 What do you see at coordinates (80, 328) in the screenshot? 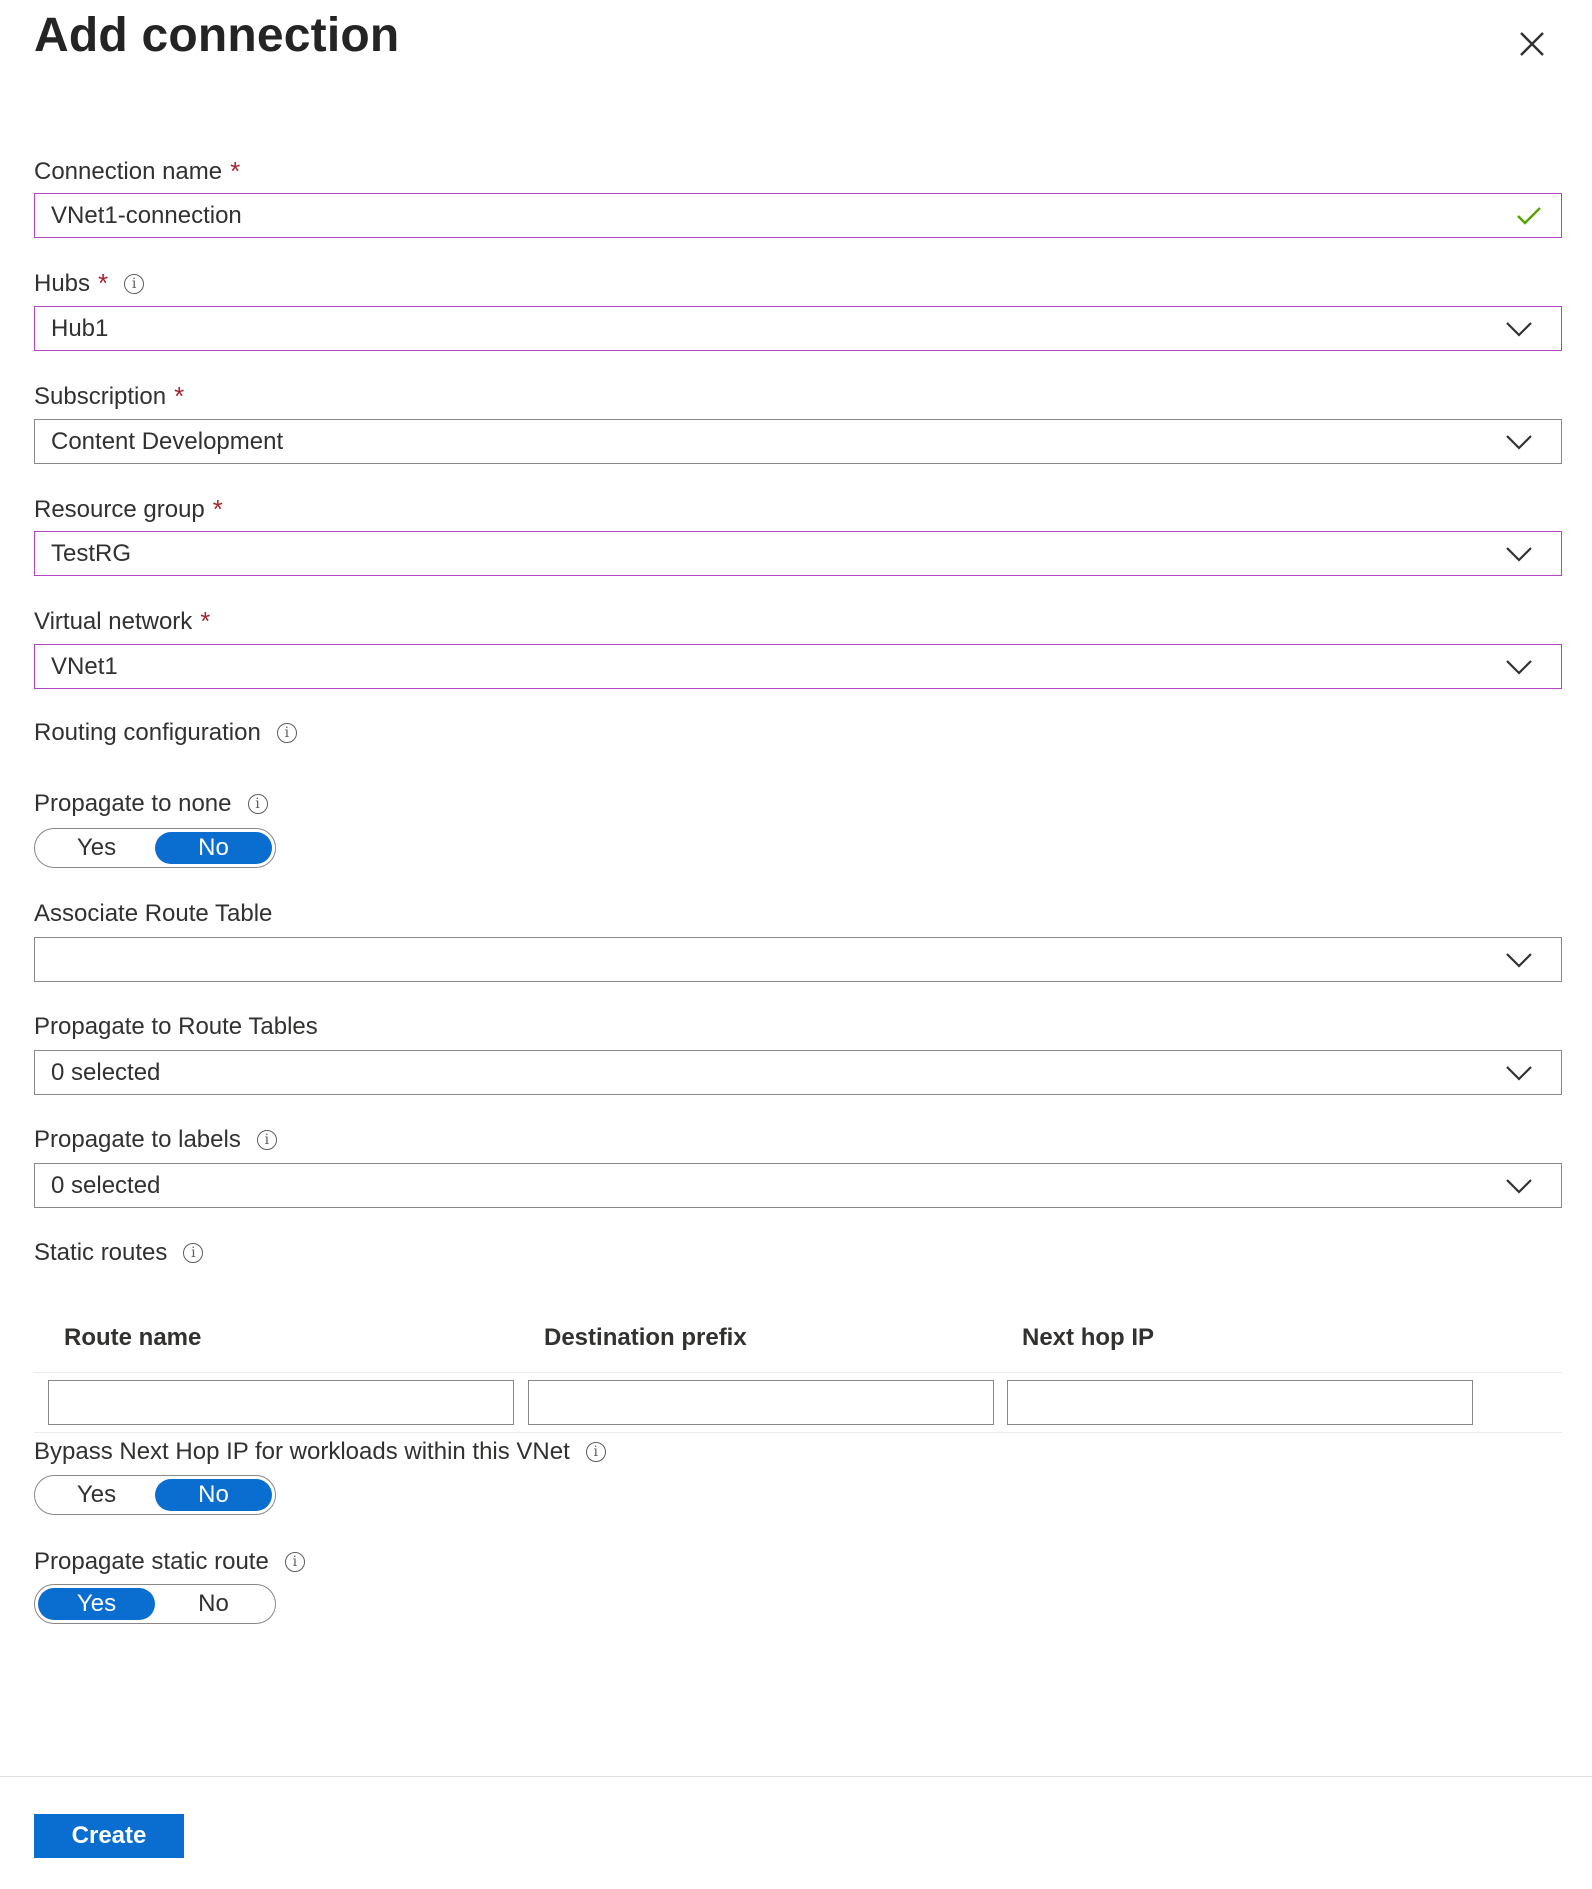
I see `hubs-value: Hub1` at bounding box center [80, 328].